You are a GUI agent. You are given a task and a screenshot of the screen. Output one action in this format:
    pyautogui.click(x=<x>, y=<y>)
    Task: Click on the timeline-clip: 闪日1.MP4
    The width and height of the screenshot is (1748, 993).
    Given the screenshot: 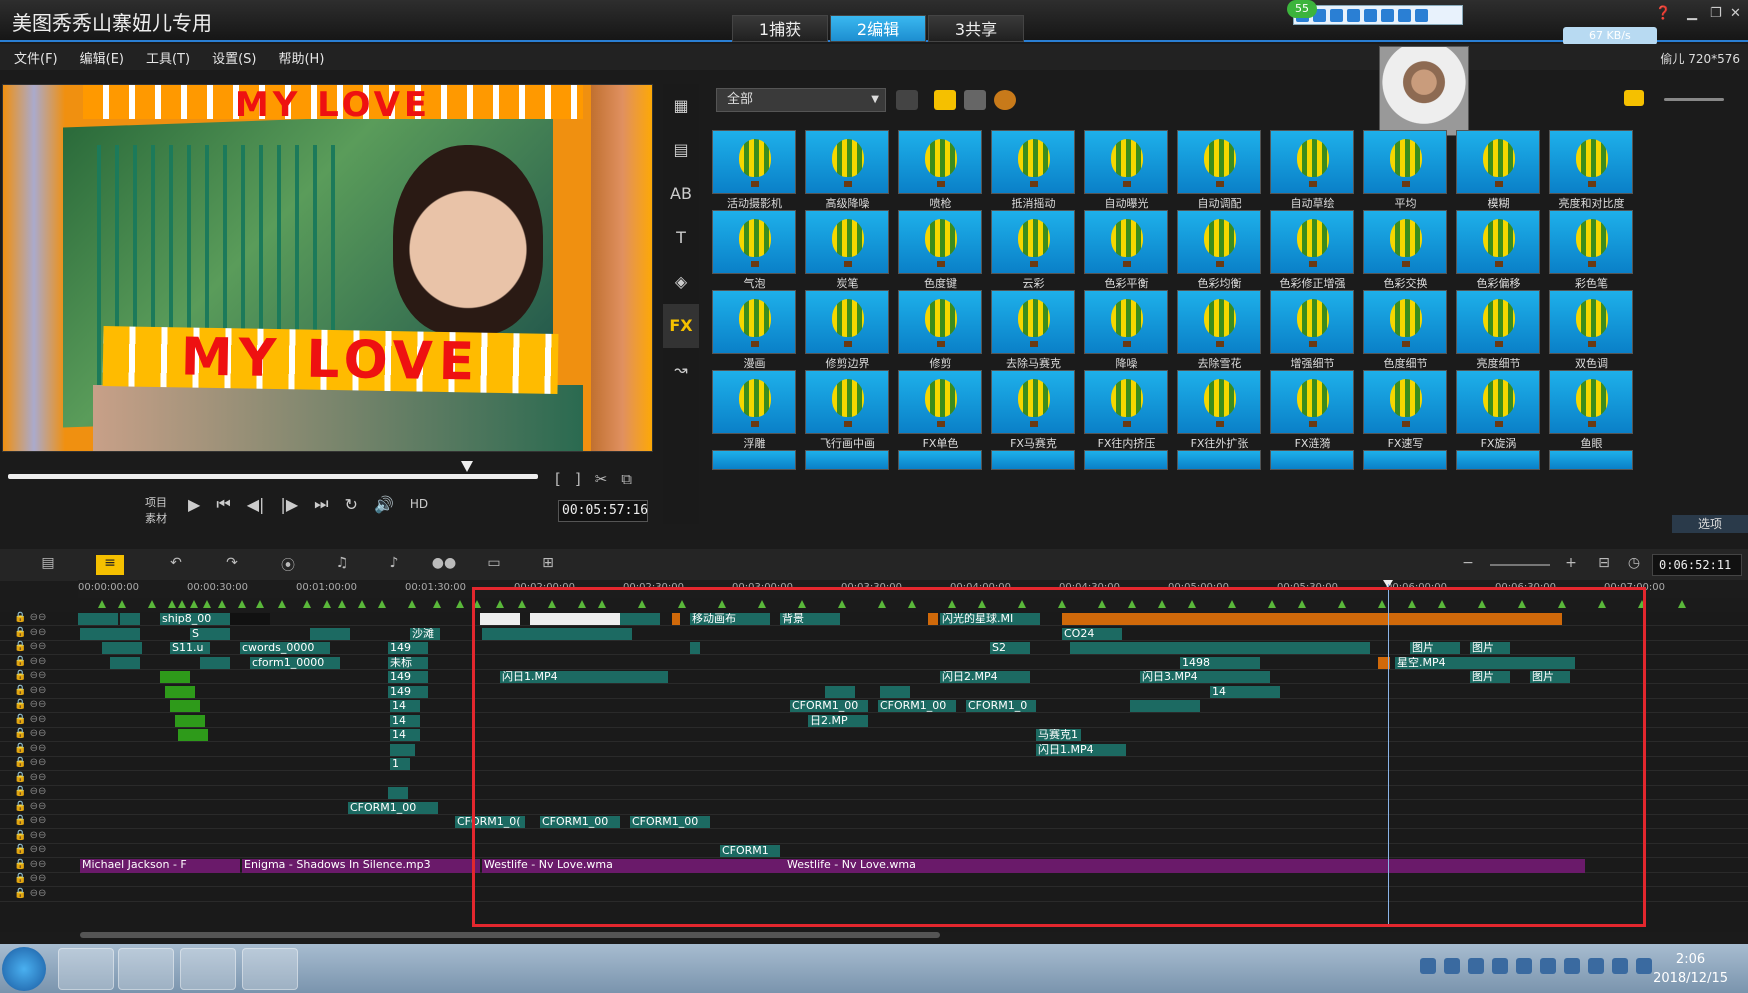 What is the action you would take?
    pyautogui.click(x=1081, y=749)
    